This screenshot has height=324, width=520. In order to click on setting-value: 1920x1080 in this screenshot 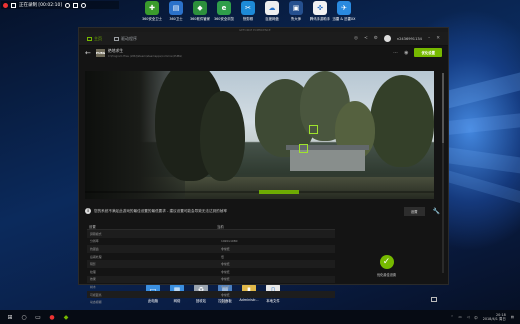, I will do `click(229, 241)`.